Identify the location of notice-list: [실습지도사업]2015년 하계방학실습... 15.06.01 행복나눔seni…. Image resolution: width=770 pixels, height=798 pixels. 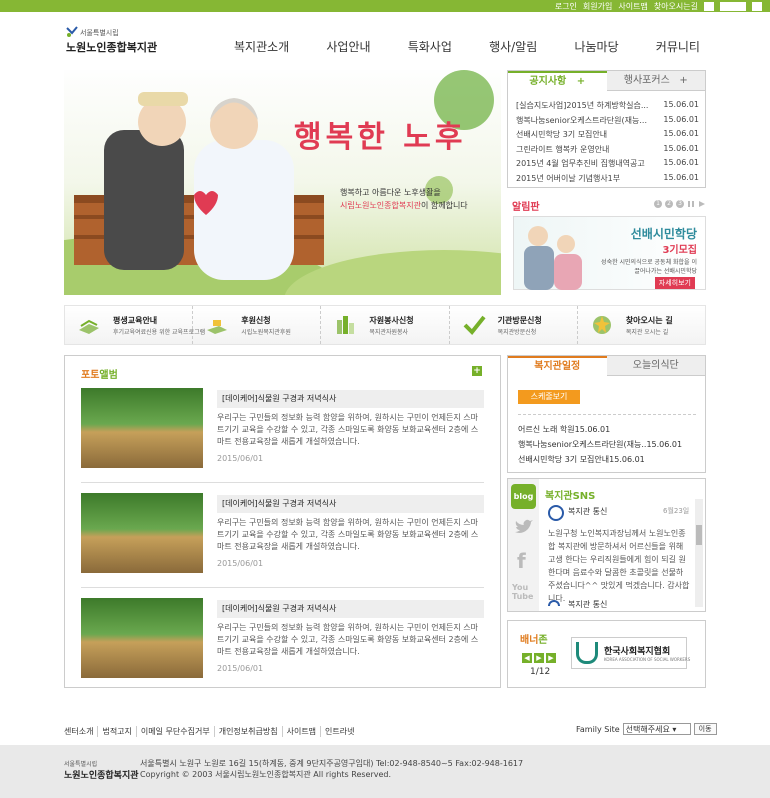
(606, 139).